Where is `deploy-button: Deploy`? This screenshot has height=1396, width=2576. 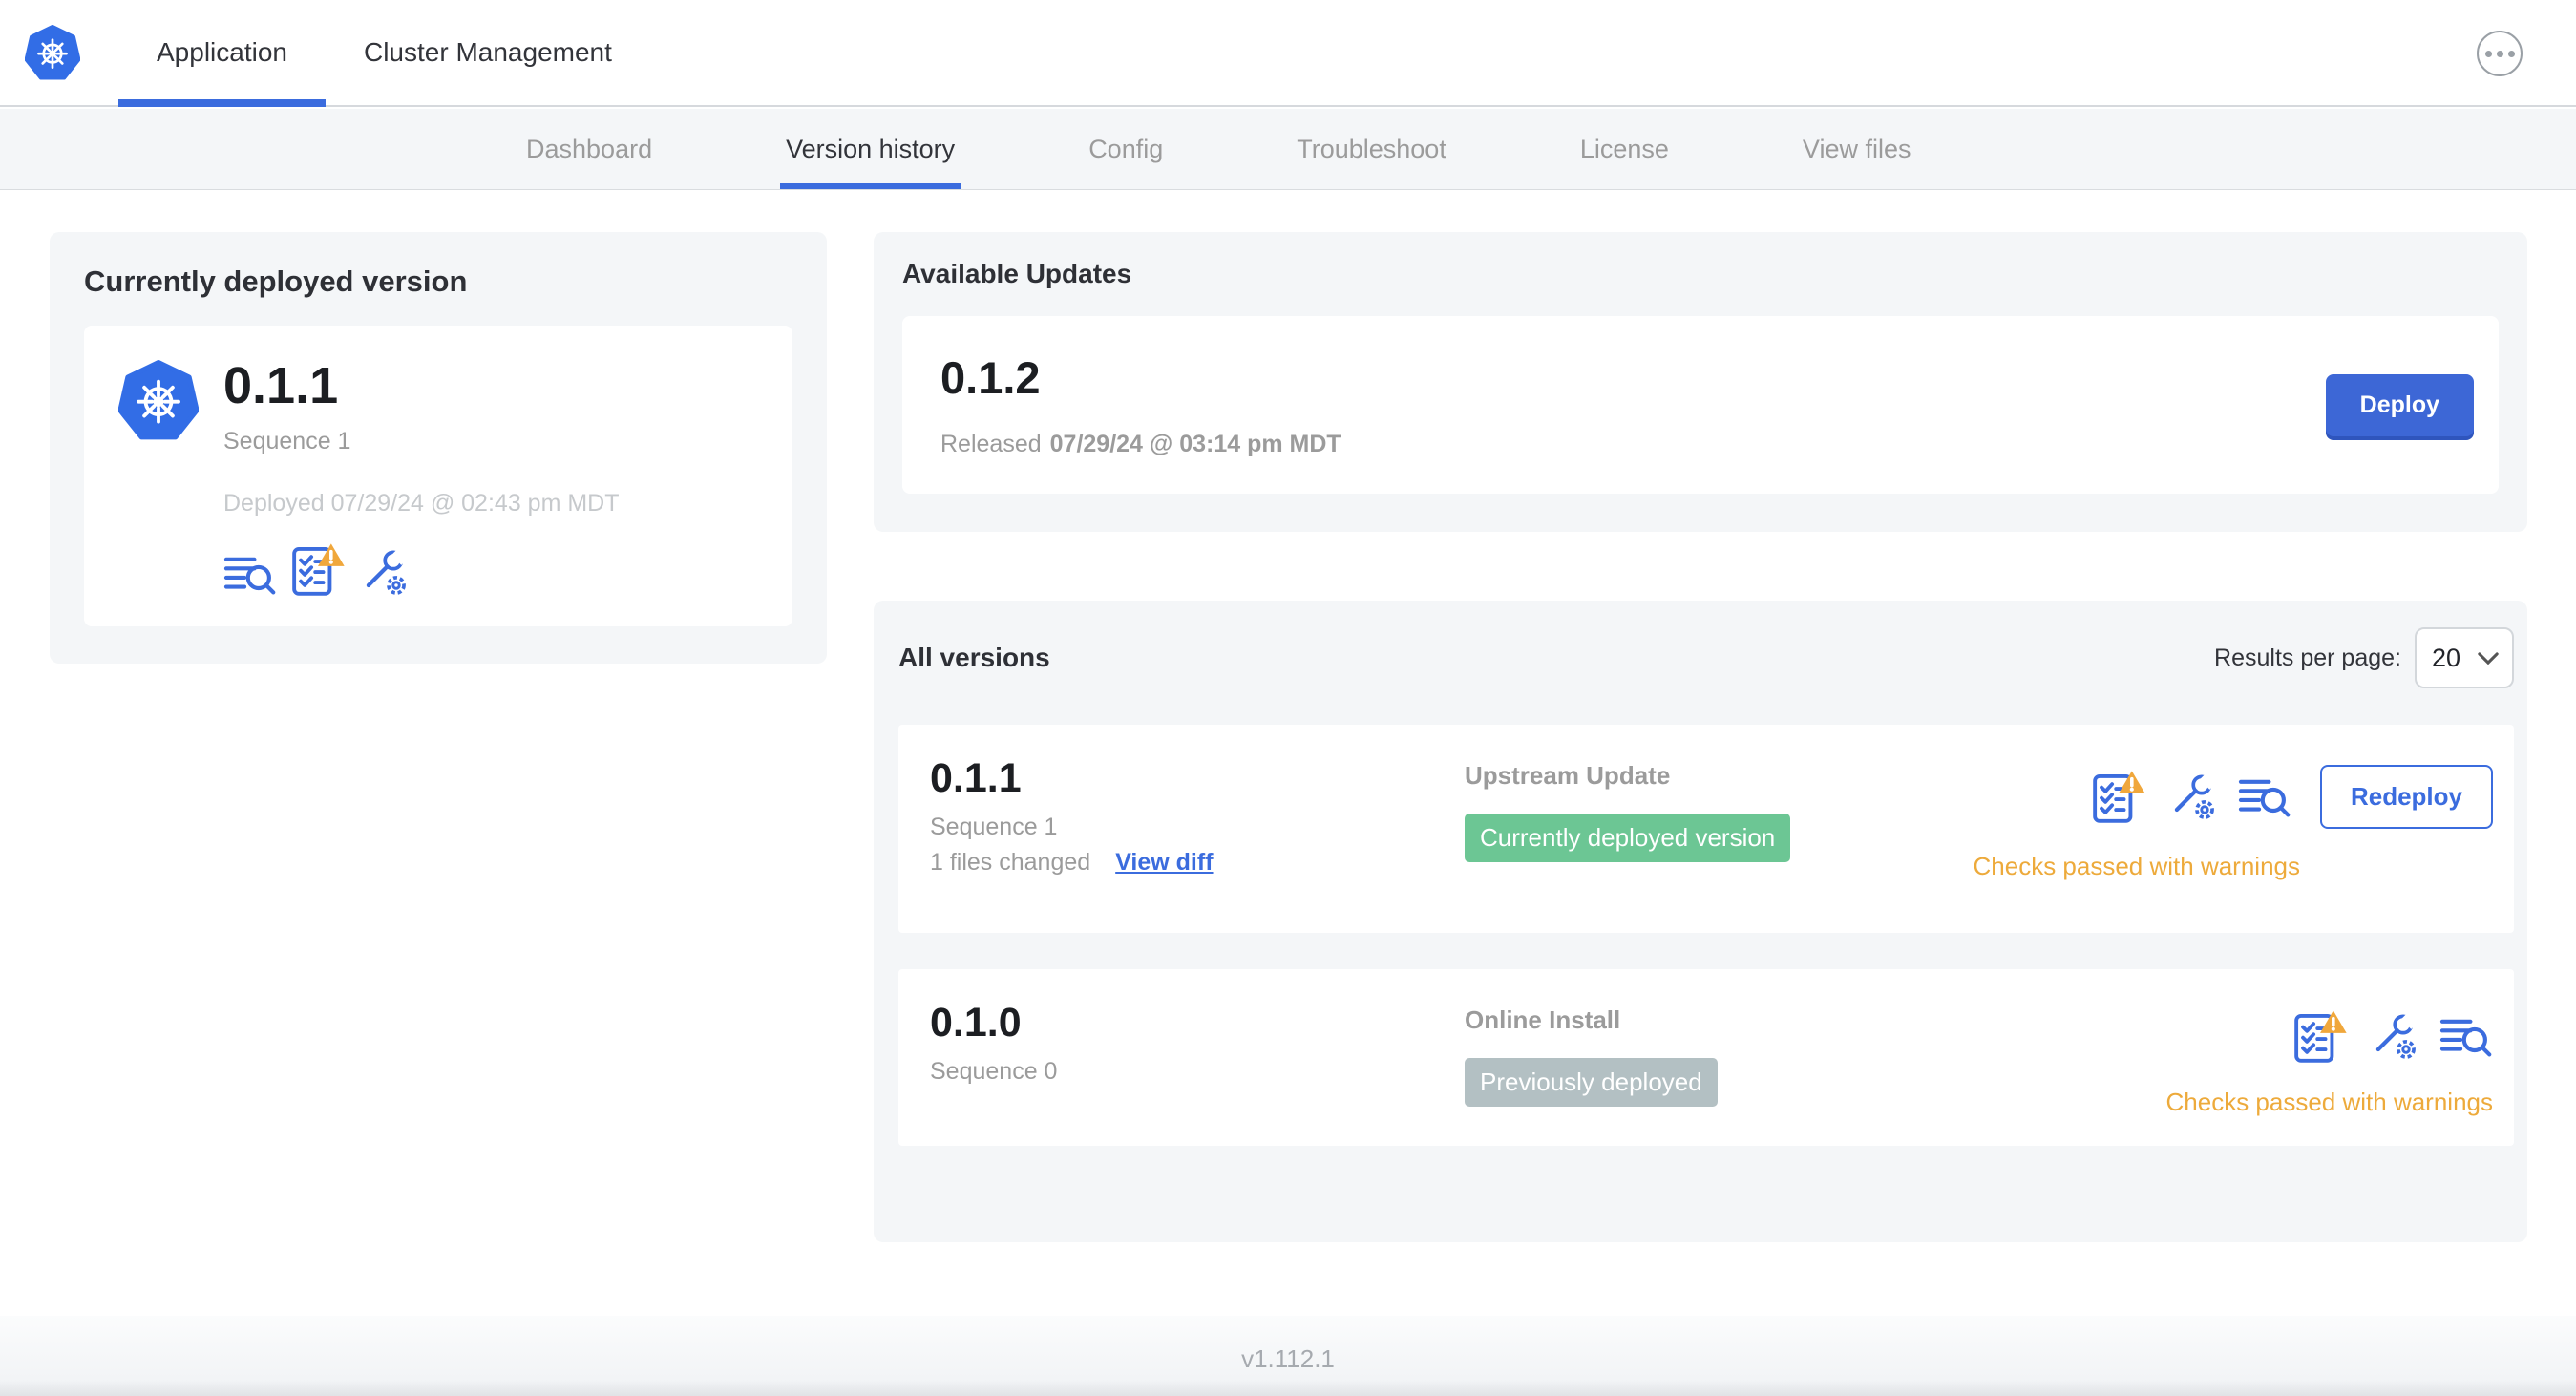
deploy-button: Deploy is located at coordinates (2399, 404).